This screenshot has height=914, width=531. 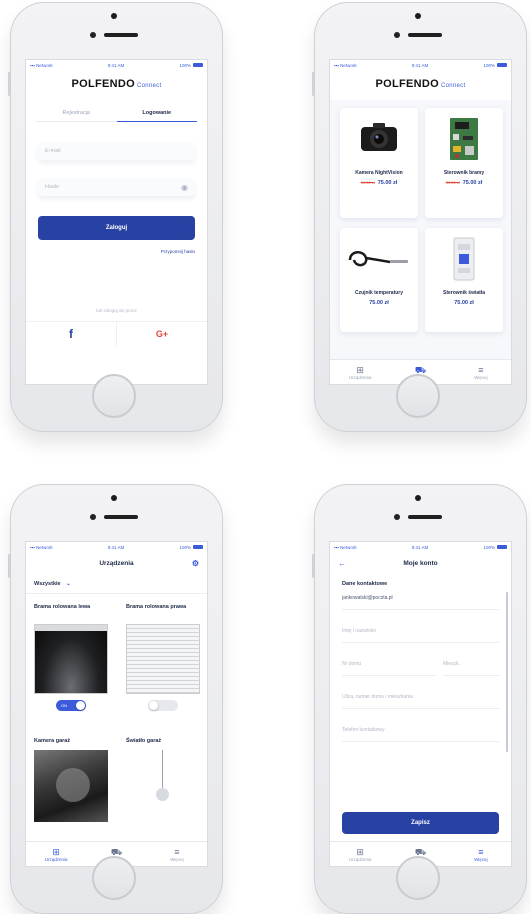 I want to click on google-button: G+, so click(x=162, y=333).